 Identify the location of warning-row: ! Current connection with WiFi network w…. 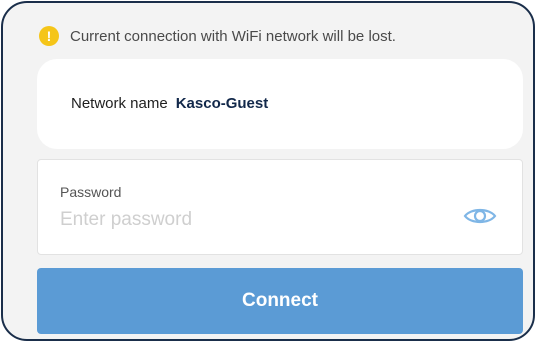
(217, 36).